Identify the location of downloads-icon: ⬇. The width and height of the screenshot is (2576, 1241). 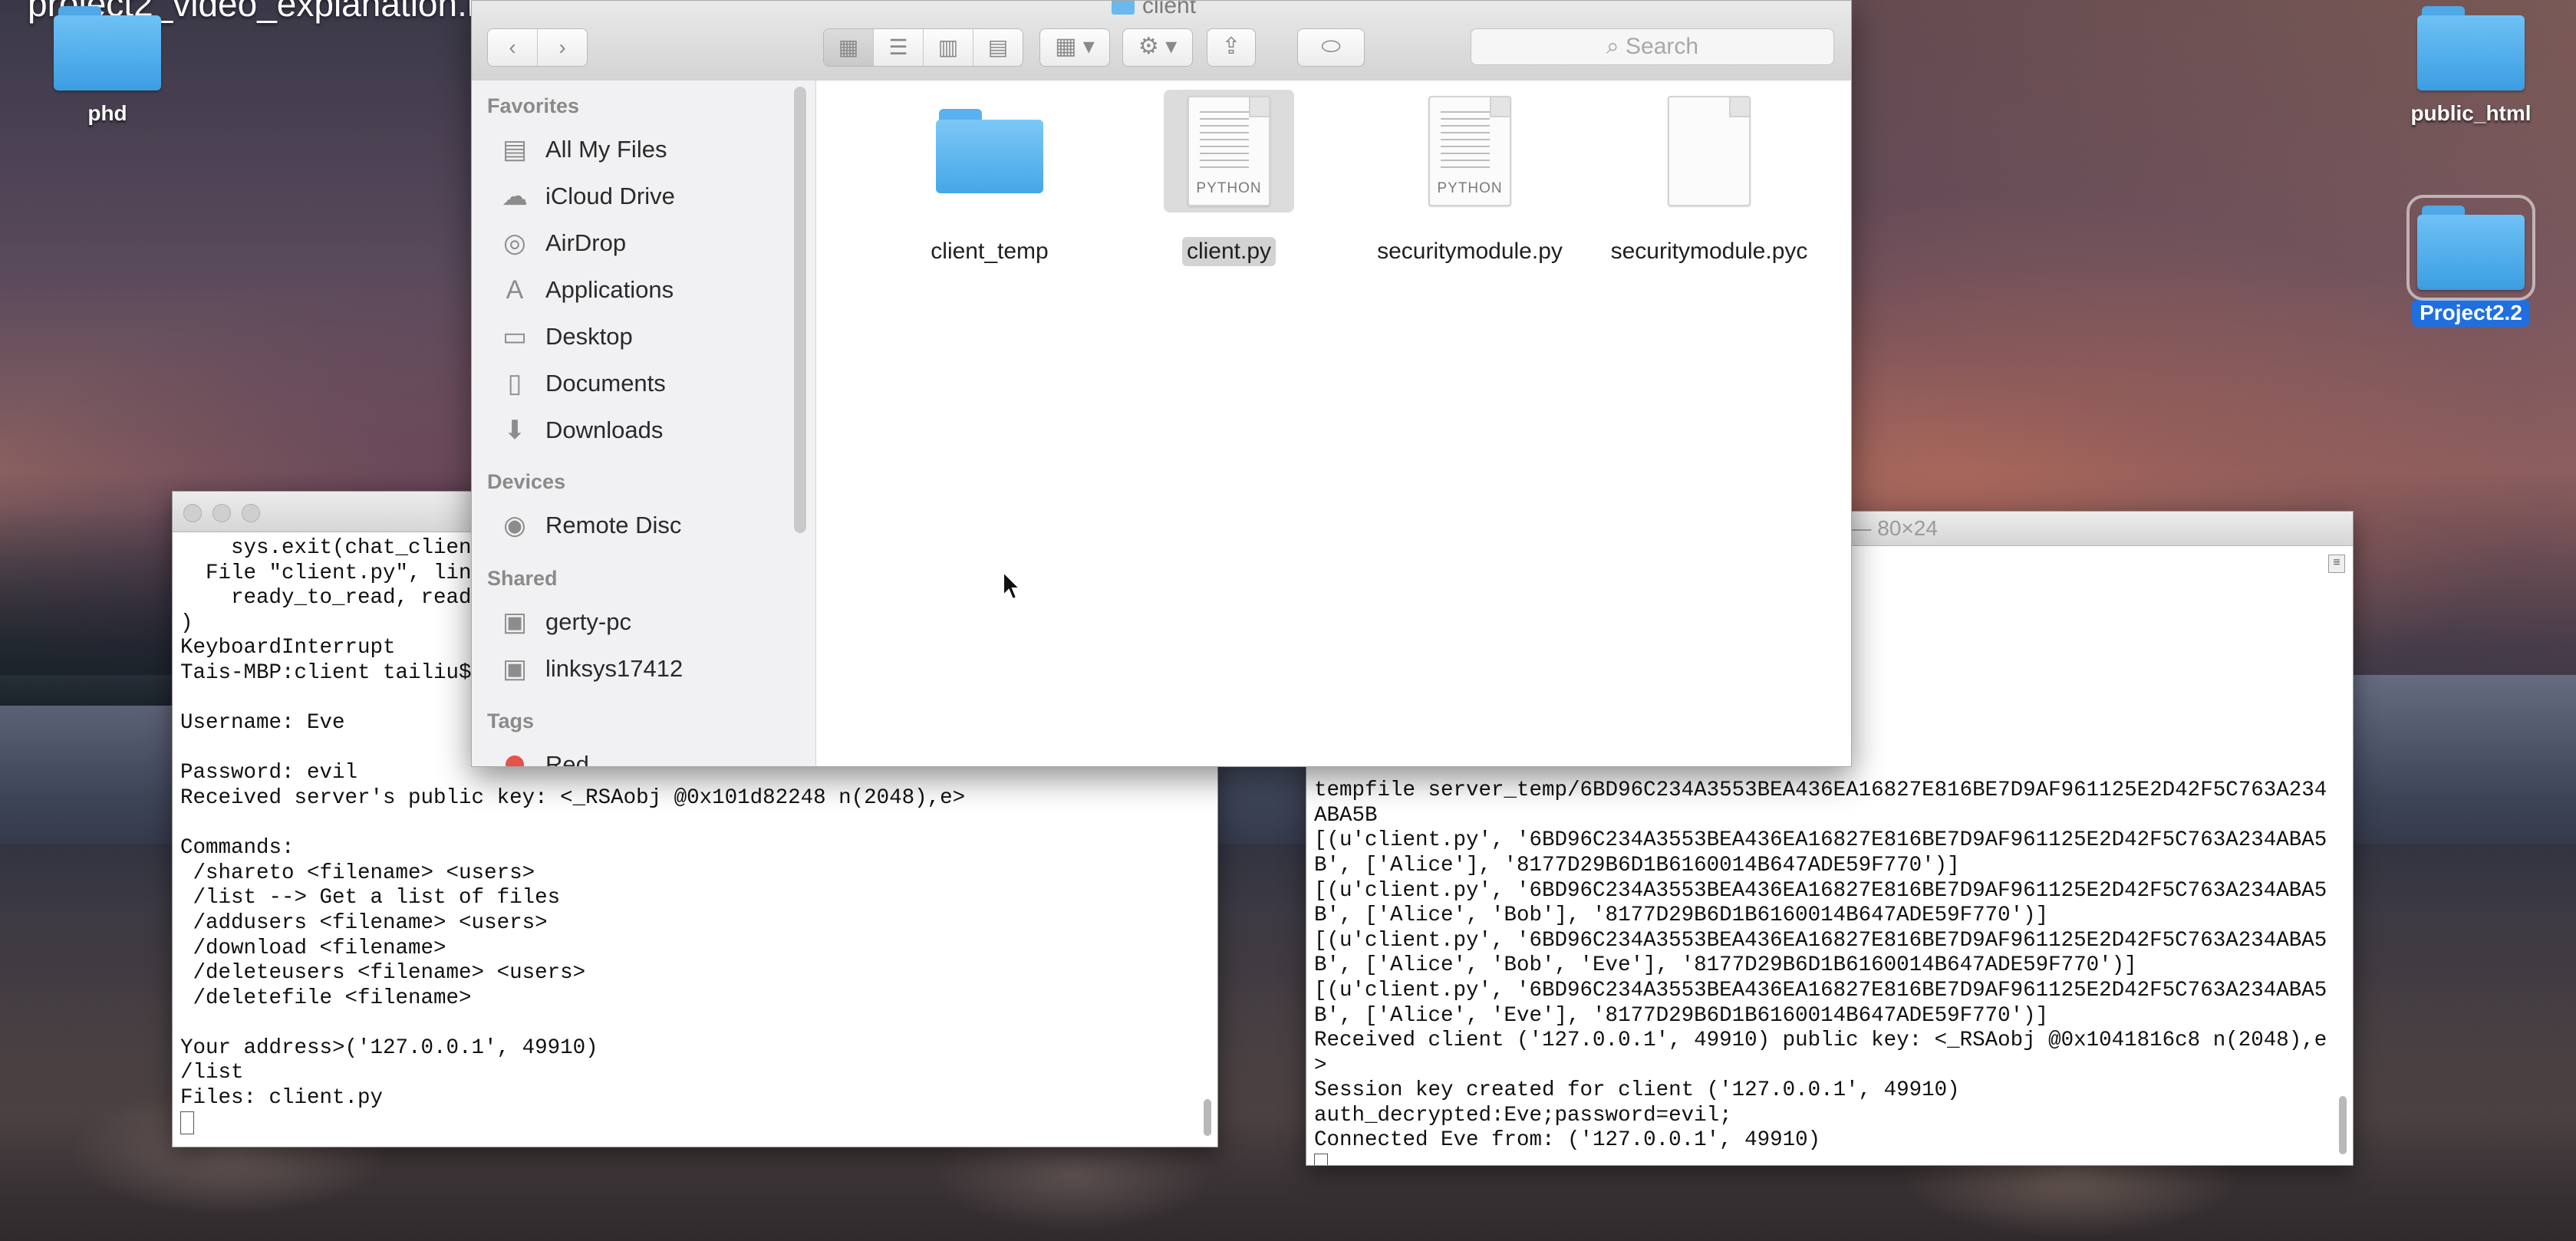
(514, 431).